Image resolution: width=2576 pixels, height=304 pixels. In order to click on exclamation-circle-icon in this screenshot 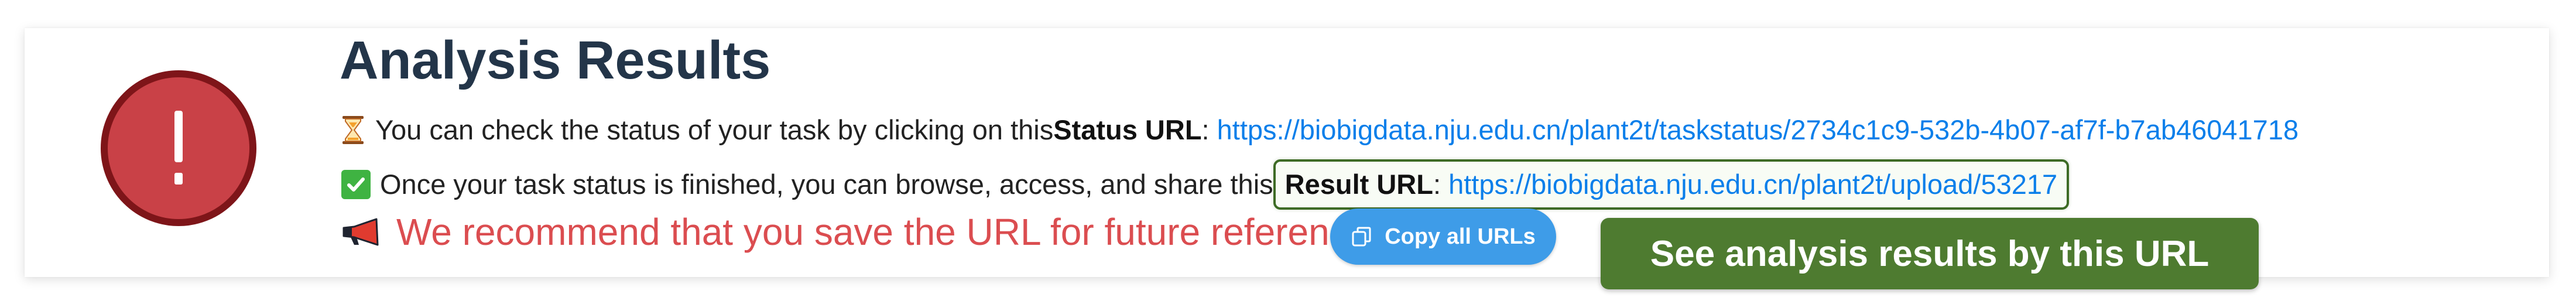, I will do `click(178, 148)`.